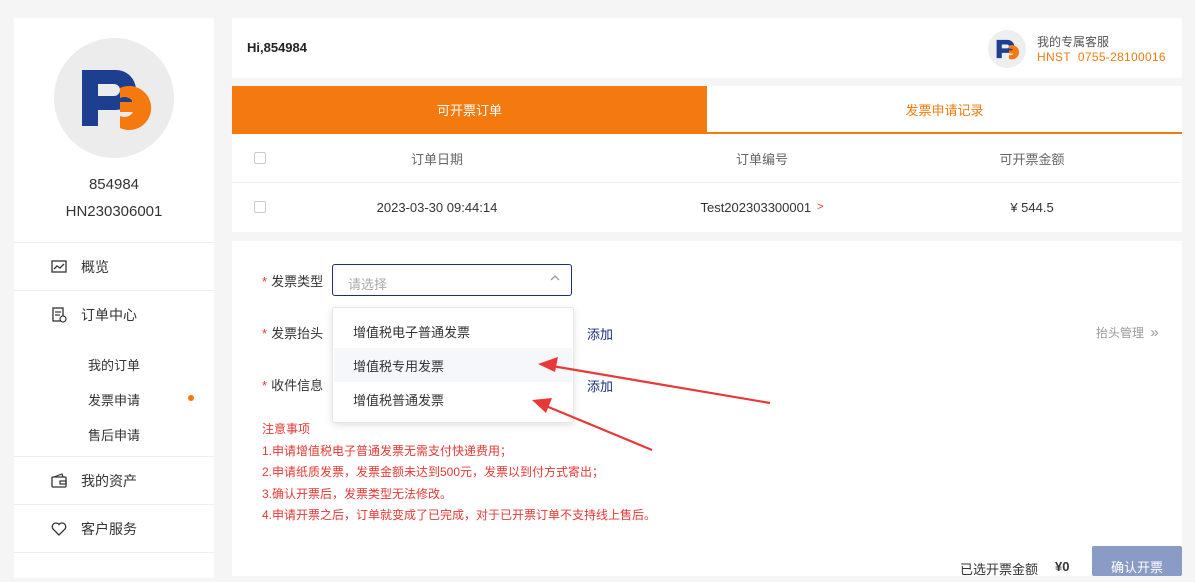 The width and height of the screenshot is (1195, 582). What do you see at coordinates (114, 184) in the screenshot?
I see `username: 854984` at bounding box center [114, 184].